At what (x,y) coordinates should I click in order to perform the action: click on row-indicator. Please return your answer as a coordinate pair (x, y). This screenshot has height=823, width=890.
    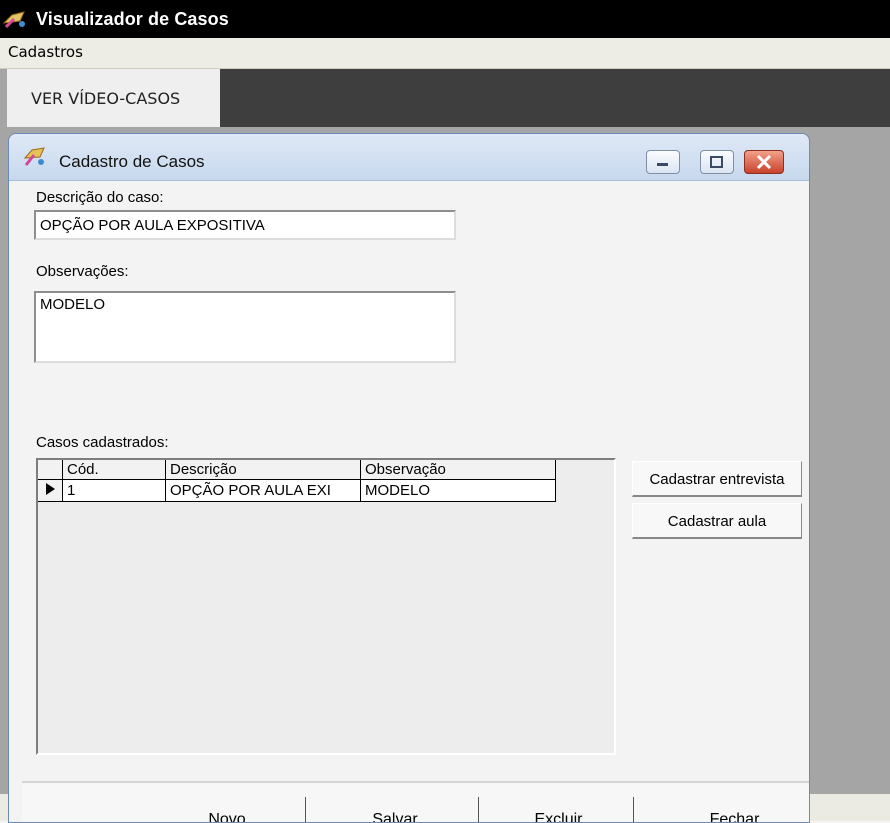
    Looking at the image, I should click on (50, 490).